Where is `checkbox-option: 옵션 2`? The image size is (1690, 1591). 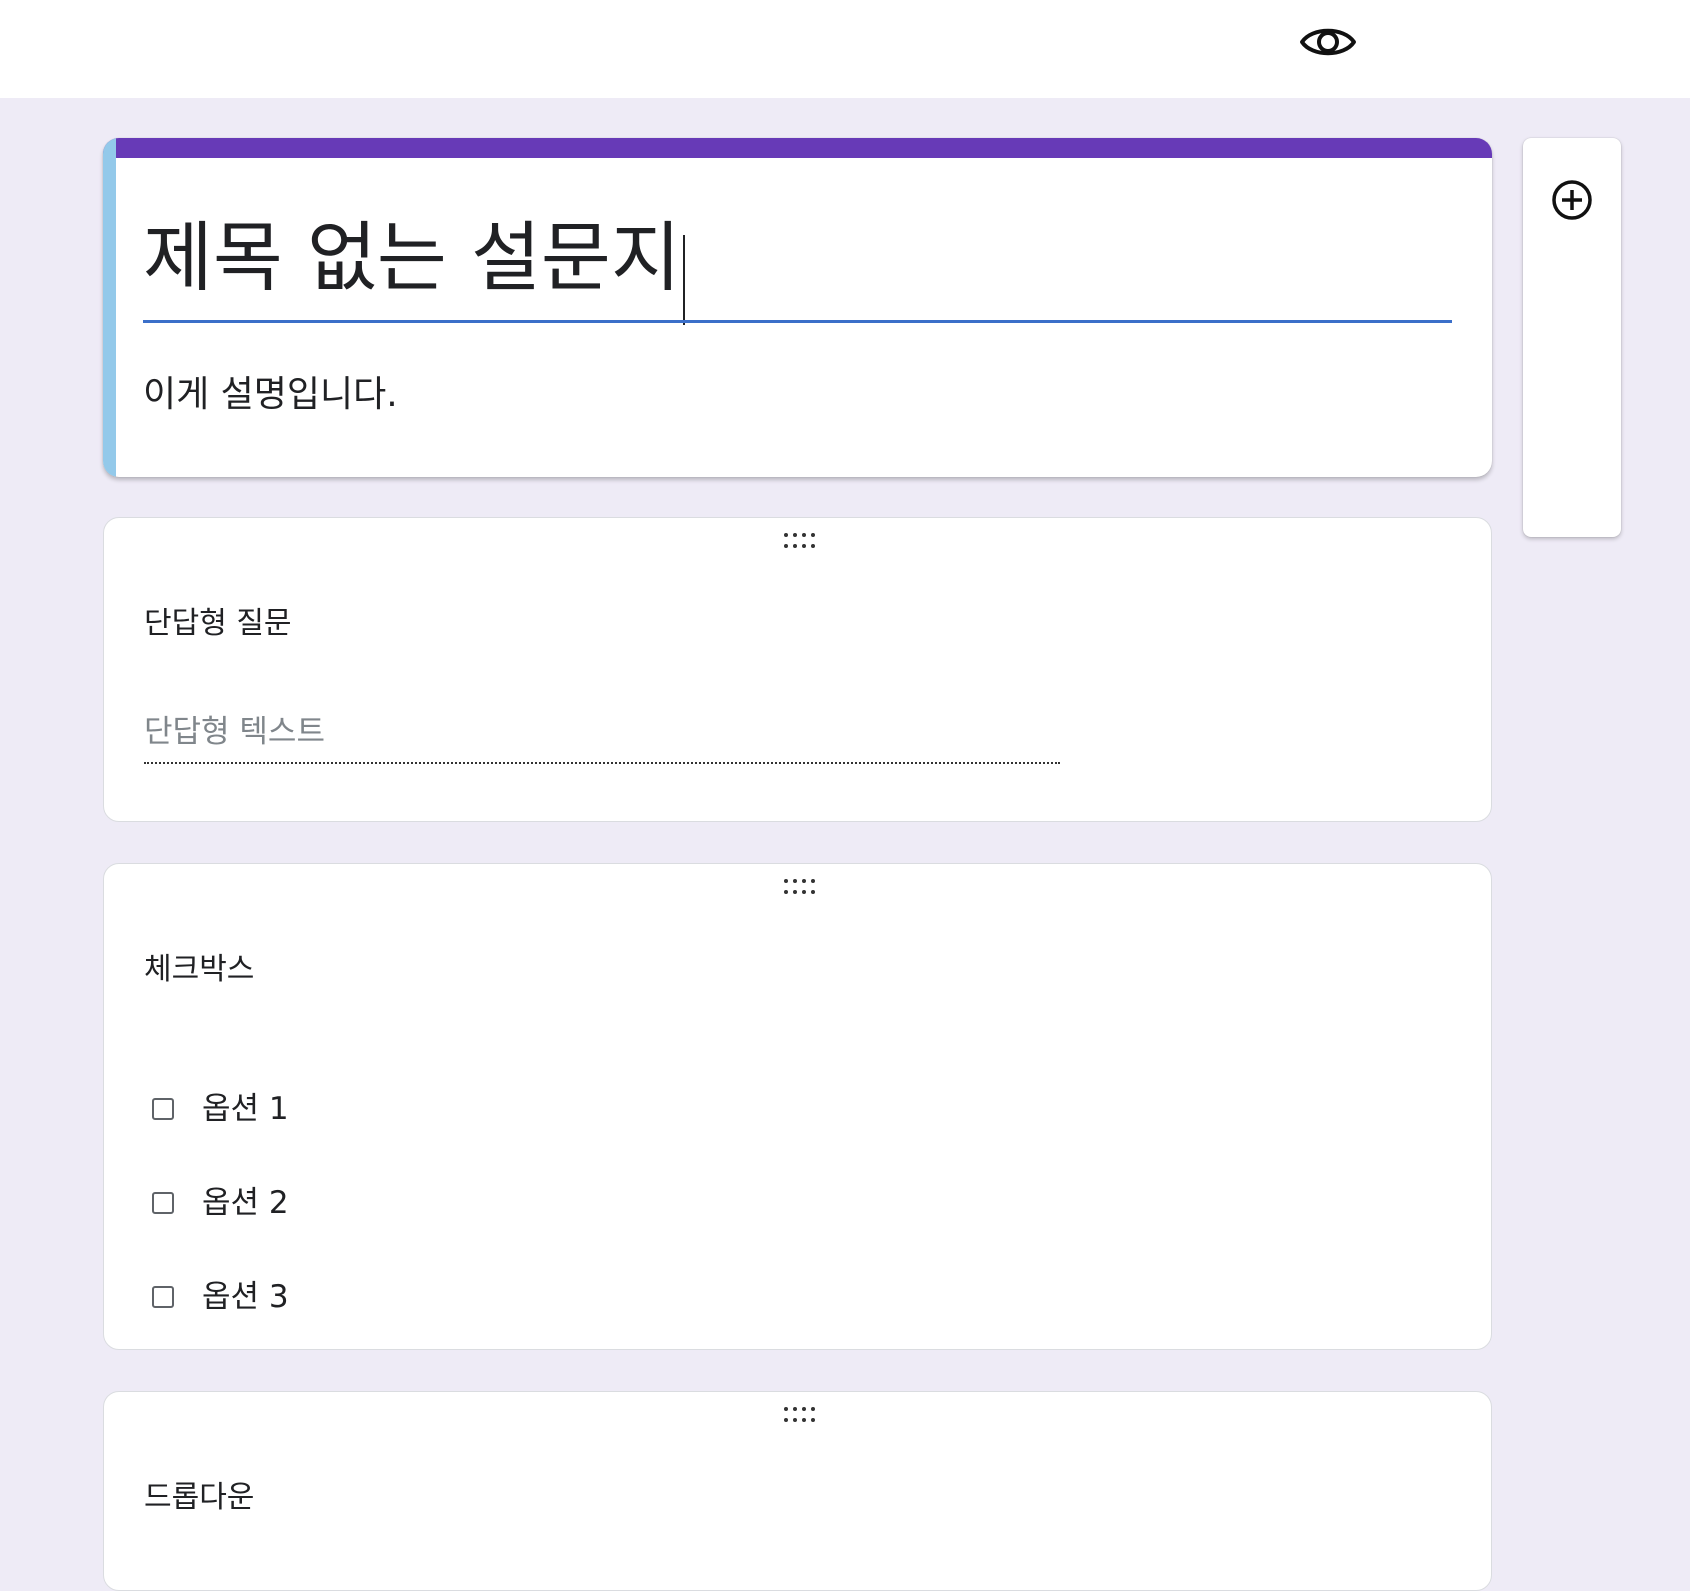
checkbox-option: 옵션 2 is located at coordinates (220, 1203).